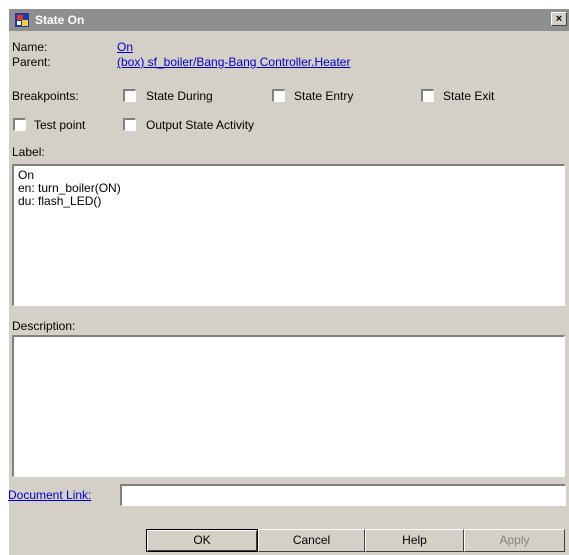 The width and height of the screenshot is (569, 555). Describe the element at coordinates (427, 95) in the screenshot. I see `state-exit-checkbox` at that location.